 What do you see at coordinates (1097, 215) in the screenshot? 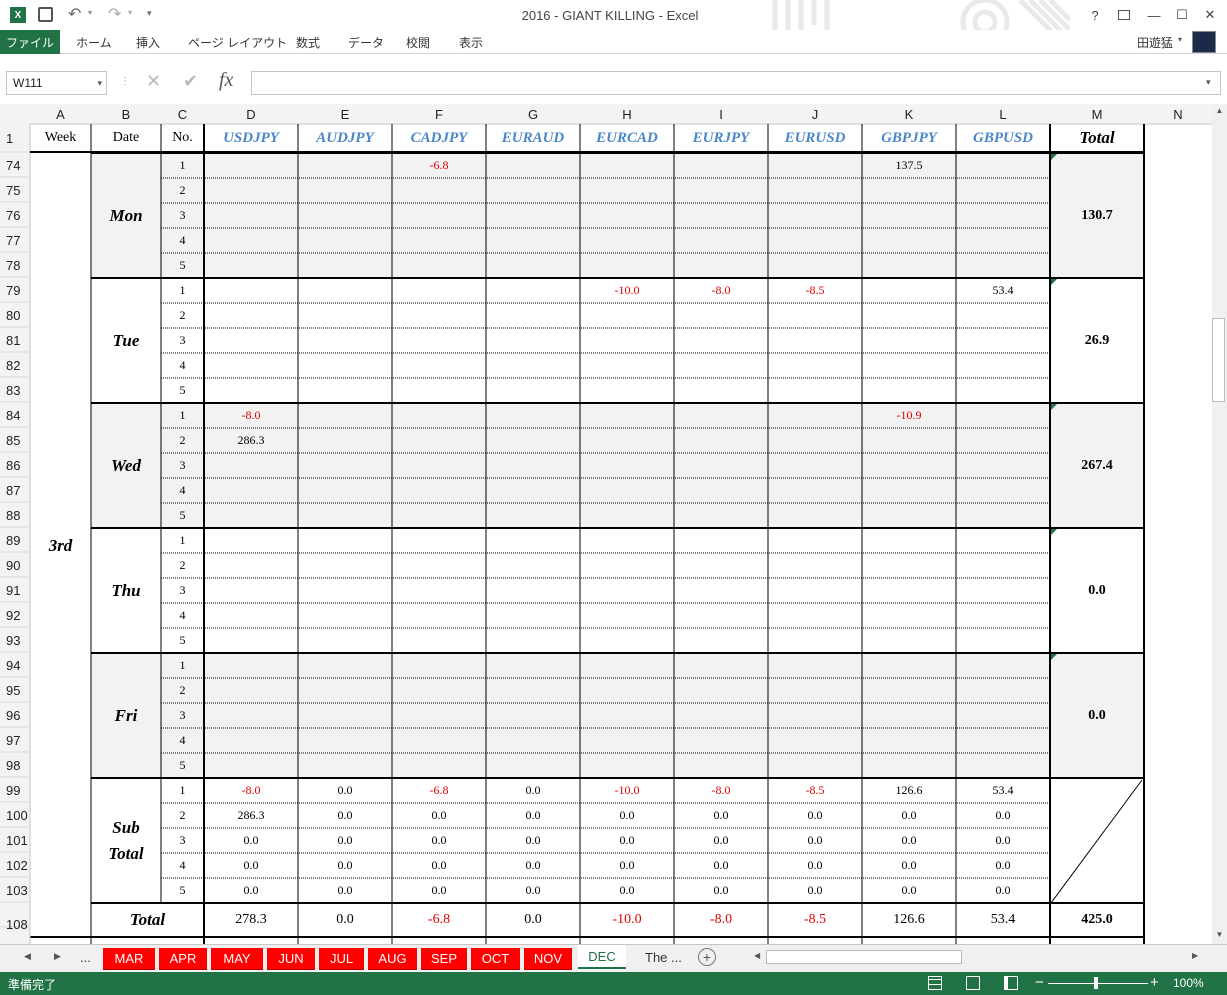
I see `day-total-mon: 130.7` at bounding box center [1097, 215].